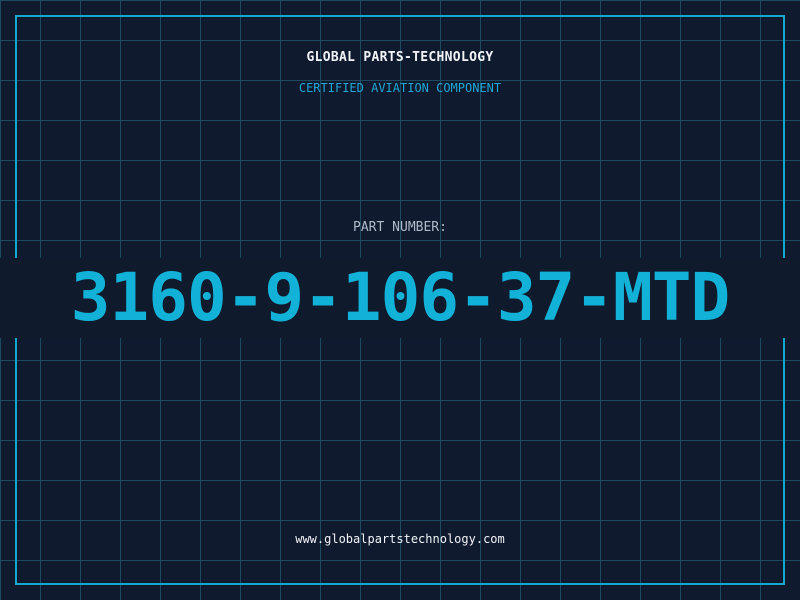 This screenshot has width=800, height=600. What do you see at coordinates (400, 88) in the screenshot?
I see `certification-subtitle: CERTIFIED AVIATION COMPONENT` at bounding box center [400, 88].